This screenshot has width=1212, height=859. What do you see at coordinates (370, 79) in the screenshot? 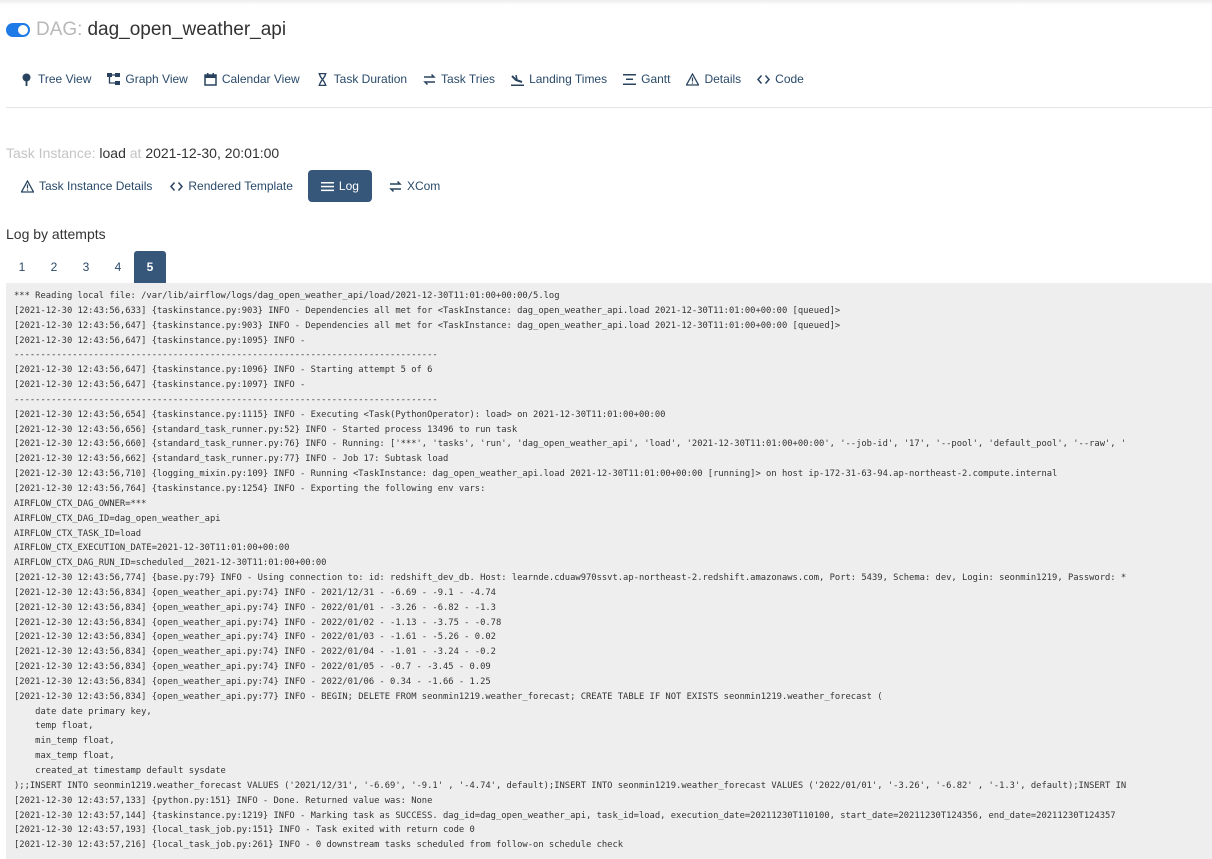
I see `nav-label: Task Duration` at bounding box center [370, 79].